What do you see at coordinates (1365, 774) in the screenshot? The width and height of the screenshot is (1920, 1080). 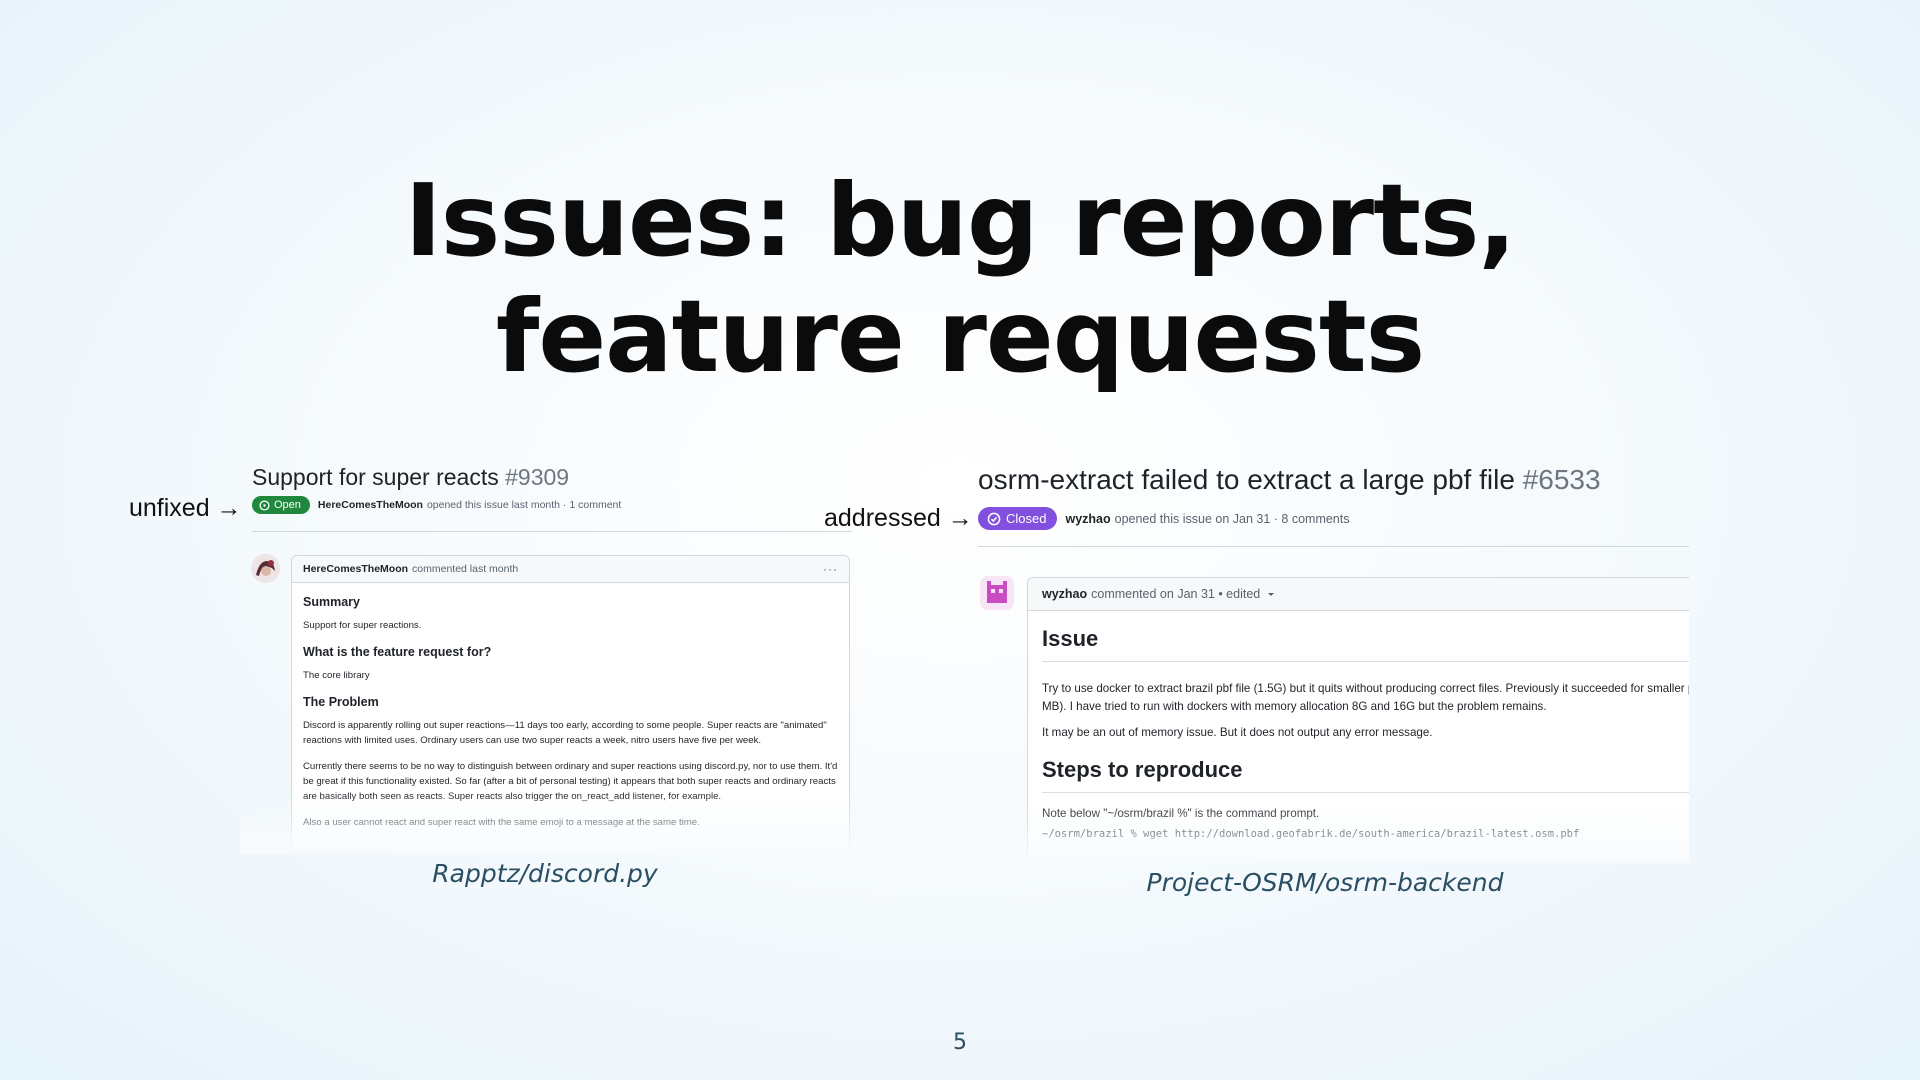 I see `heading-steps: Steps to reproduce` at bounding box center [1365, 774].